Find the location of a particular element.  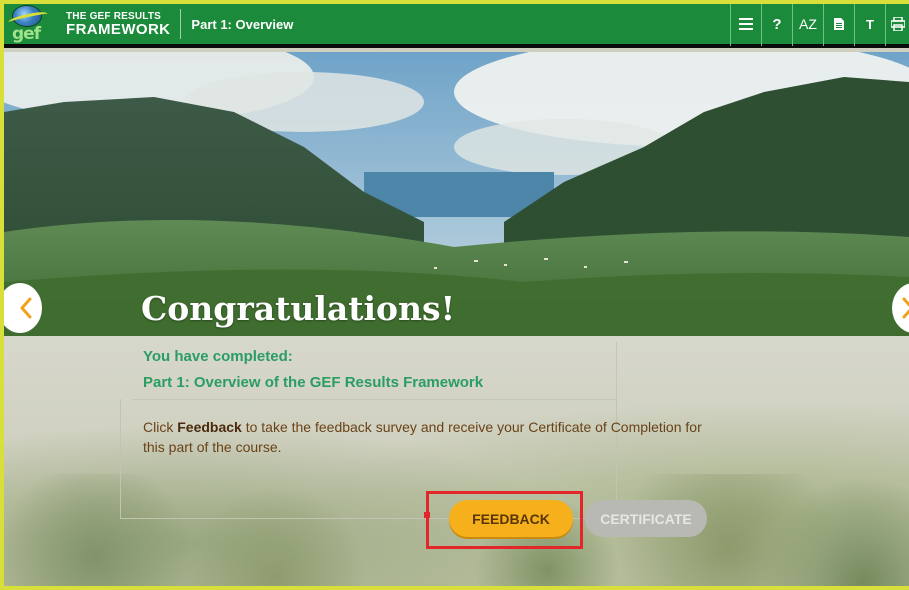

resources-icon is located at coordinates (839, 24).